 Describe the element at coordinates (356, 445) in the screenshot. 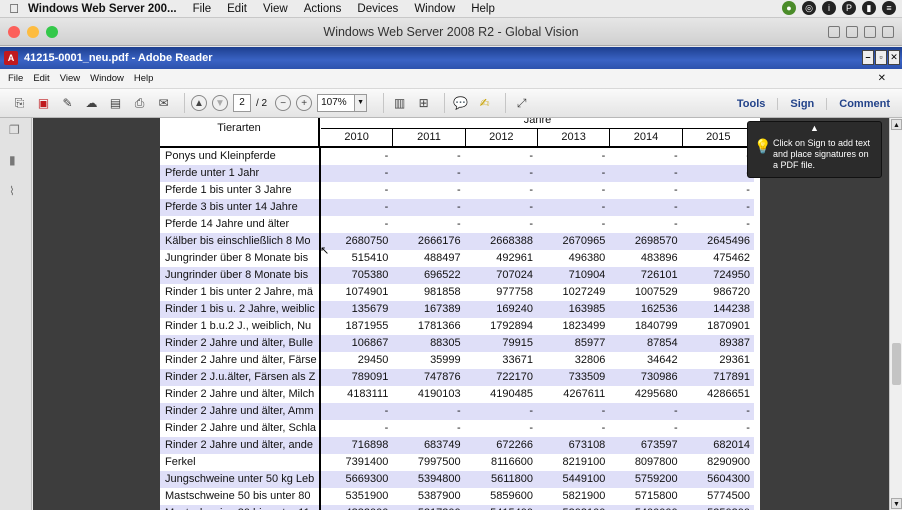

I see `cell-value: 716898` at that location.